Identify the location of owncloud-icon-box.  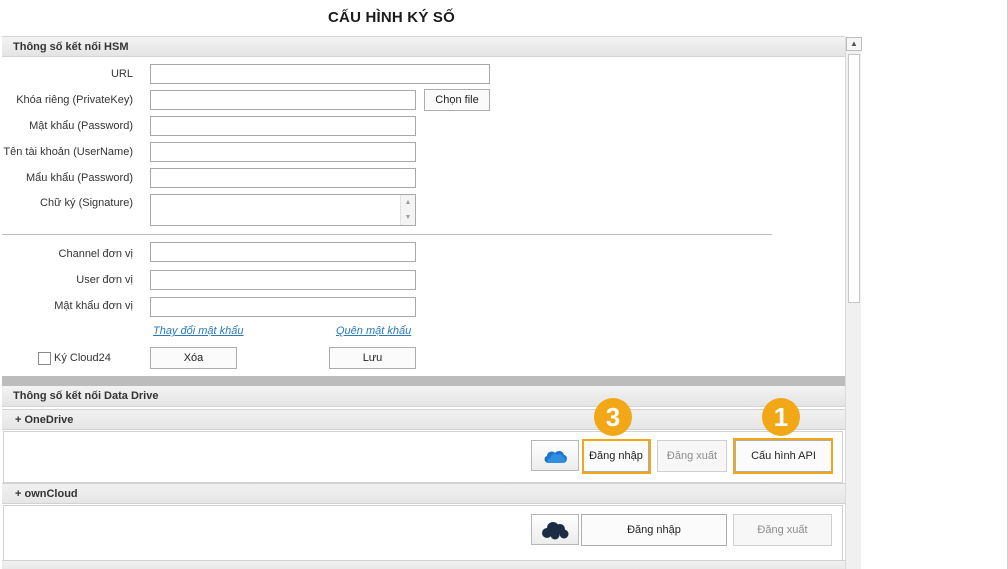
(555, 529).